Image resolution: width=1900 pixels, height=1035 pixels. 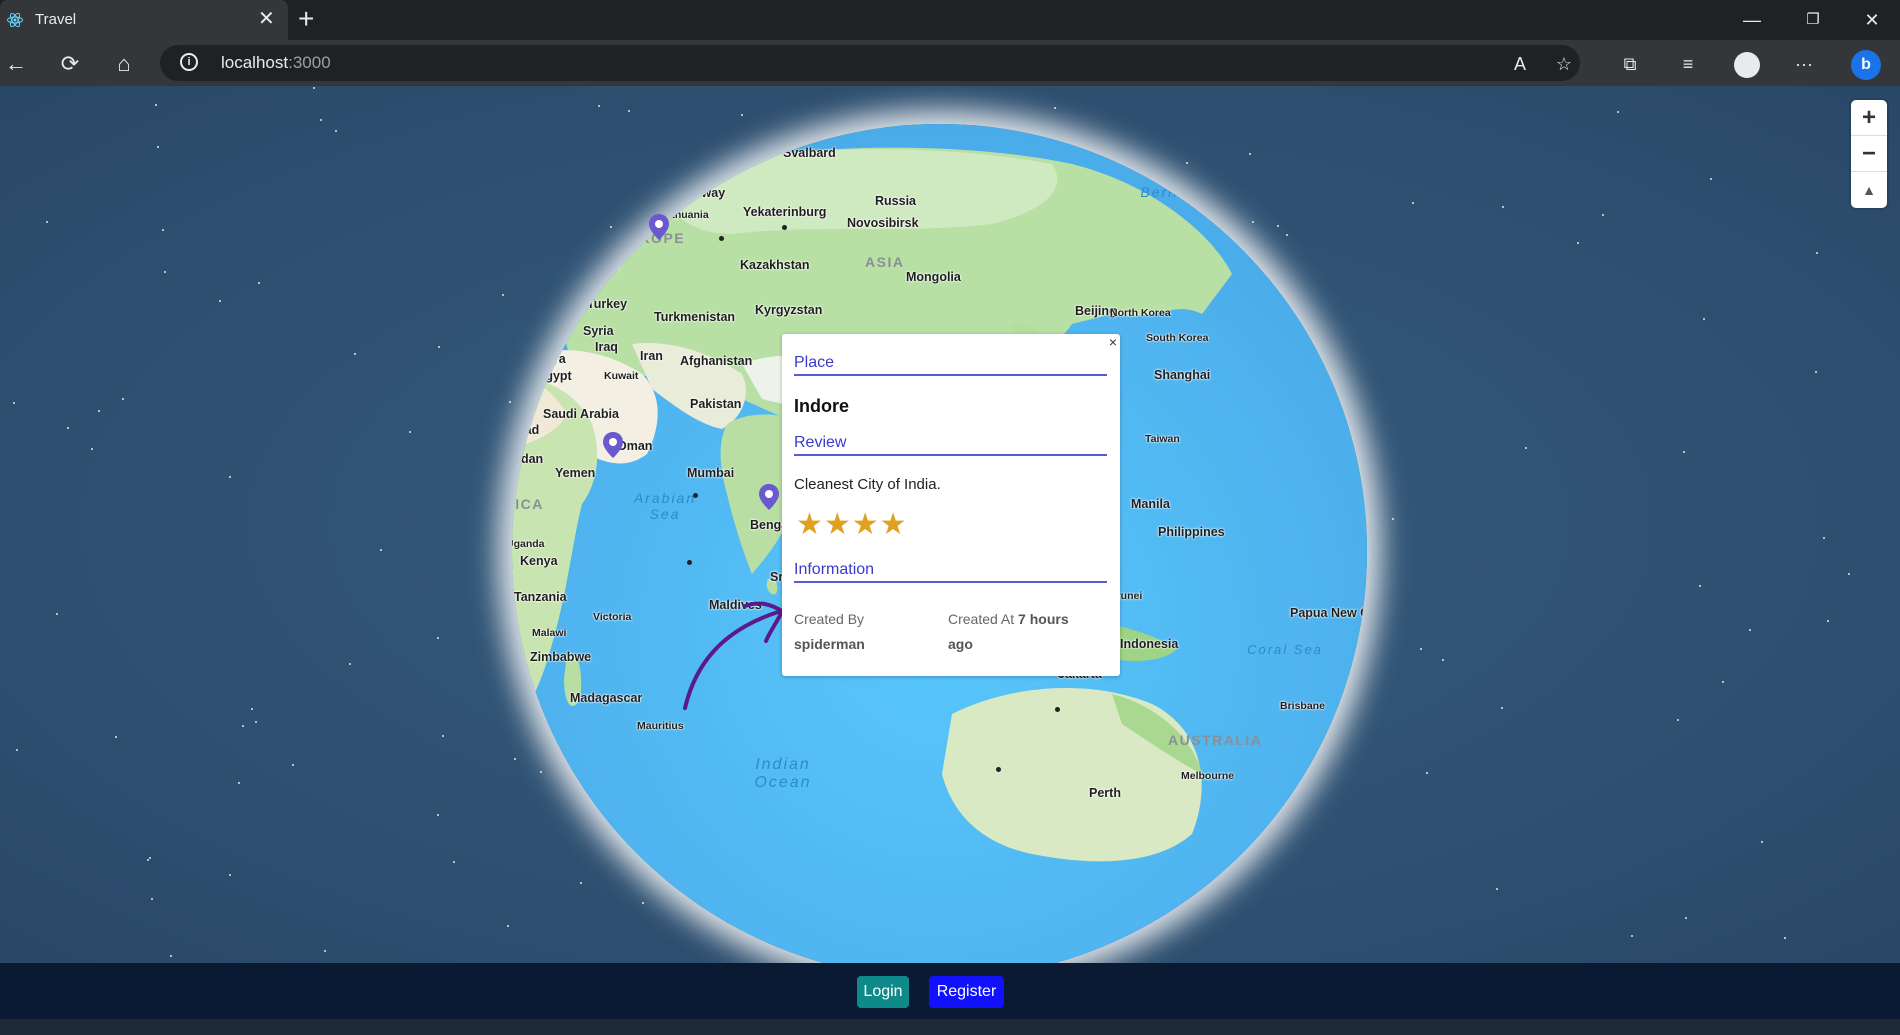 What do you see at coordinates (852, 524) in the screenshot?
I see `star-rating: ★★★★` at bounding box center [852, 524].